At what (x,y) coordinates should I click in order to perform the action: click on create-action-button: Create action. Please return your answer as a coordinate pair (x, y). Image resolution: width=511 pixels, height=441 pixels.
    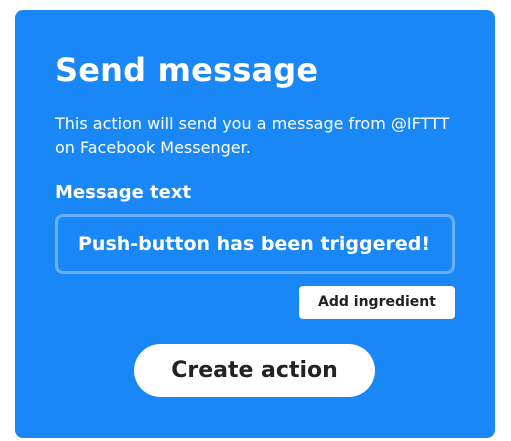
    Looking at the image, I should click on (254, 370).